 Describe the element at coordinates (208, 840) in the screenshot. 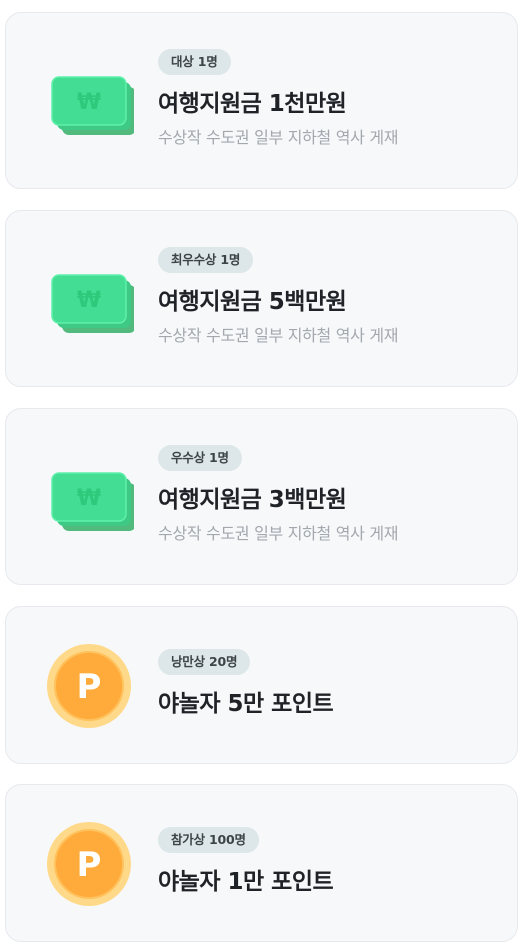

I see `prize-badge: 참가상 100명` at that location.